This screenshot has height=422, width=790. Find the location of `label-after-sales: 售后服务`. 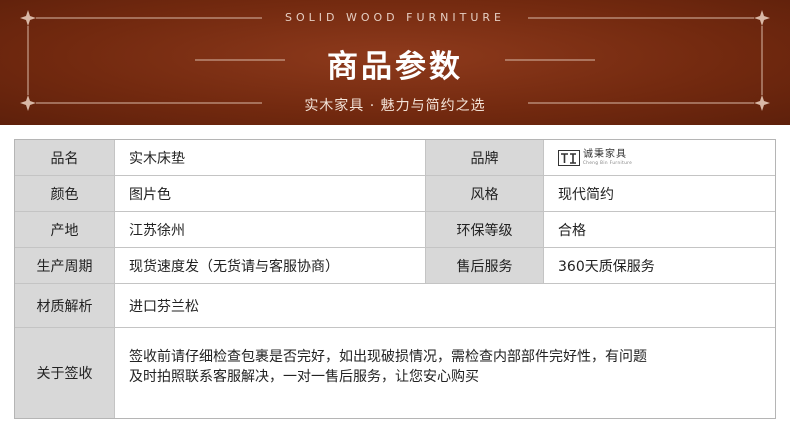

label-after-sales: 售后服务 is located at coordinates (485, 266).